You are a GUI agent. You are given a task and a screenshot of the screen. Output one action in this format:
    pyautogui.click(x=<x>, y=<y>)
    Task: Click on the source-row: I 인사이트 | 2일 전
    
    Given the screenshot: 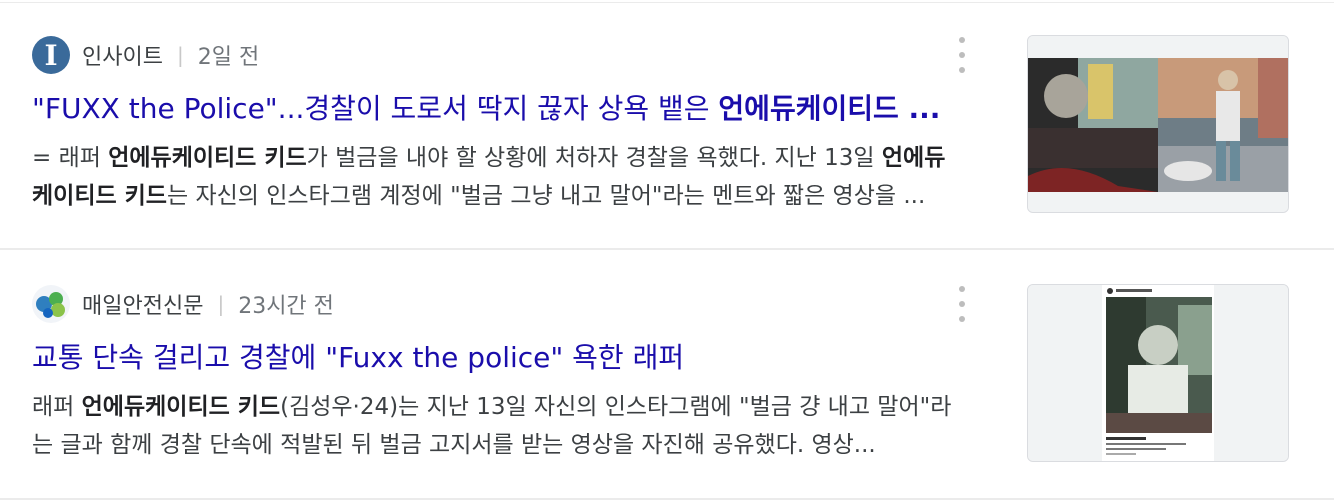 What is the action you would take?
    pyautogui.click(x=145, y=55)
    